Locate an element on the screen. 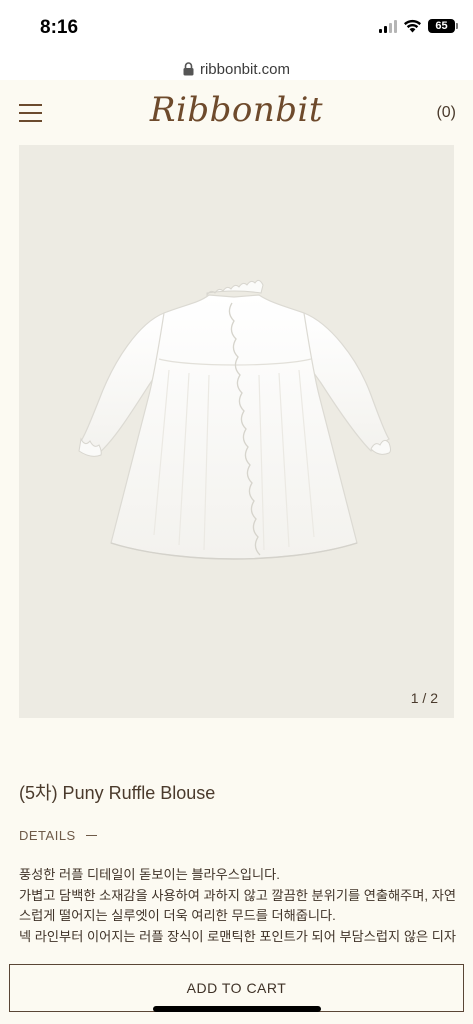 This screenshot has height=1024, width=473. bottom-bar: ADD TO CART is located at coordinates (236, 988).